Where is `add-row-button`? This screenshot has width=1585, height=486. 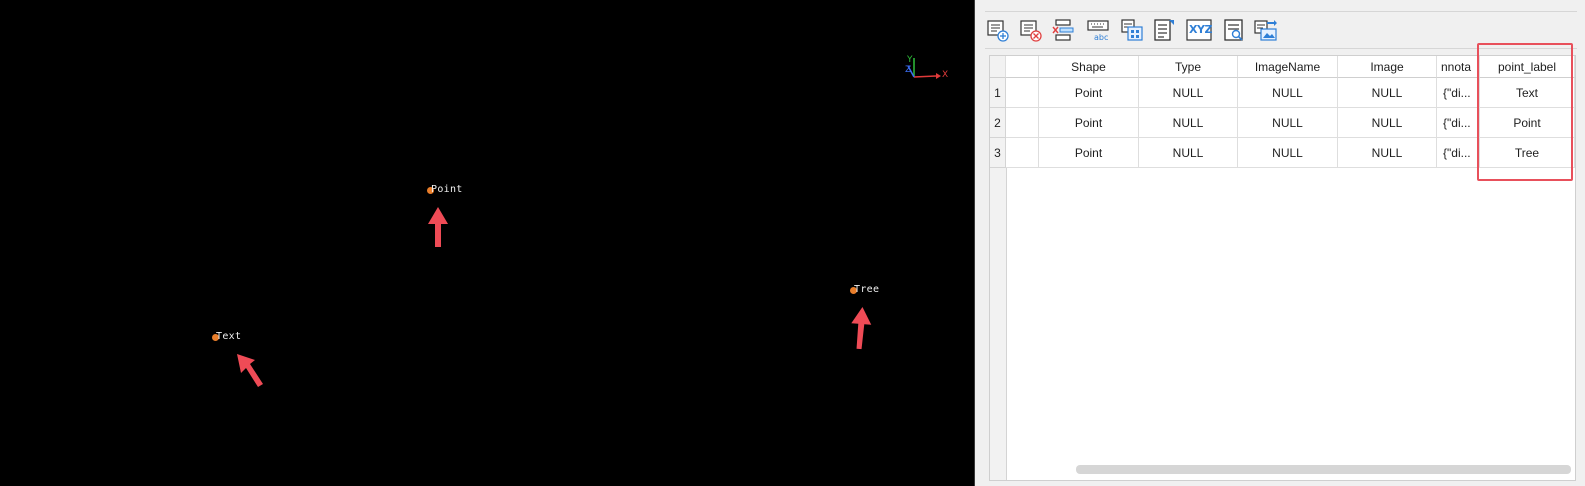 add-row-button is located at coordinates (998, 30).